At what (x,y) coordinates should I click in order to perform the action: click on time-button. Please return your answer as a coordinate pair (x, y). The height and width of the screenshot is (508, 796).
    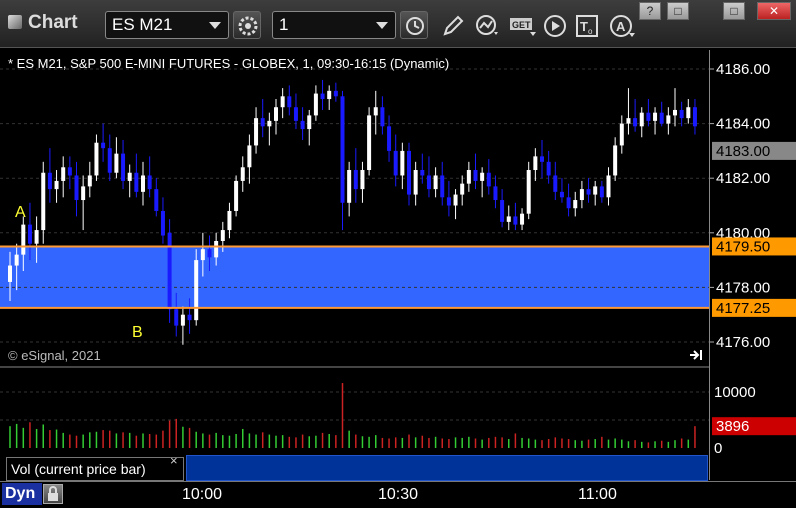
    Looking at the image, I should click on (414, 25).